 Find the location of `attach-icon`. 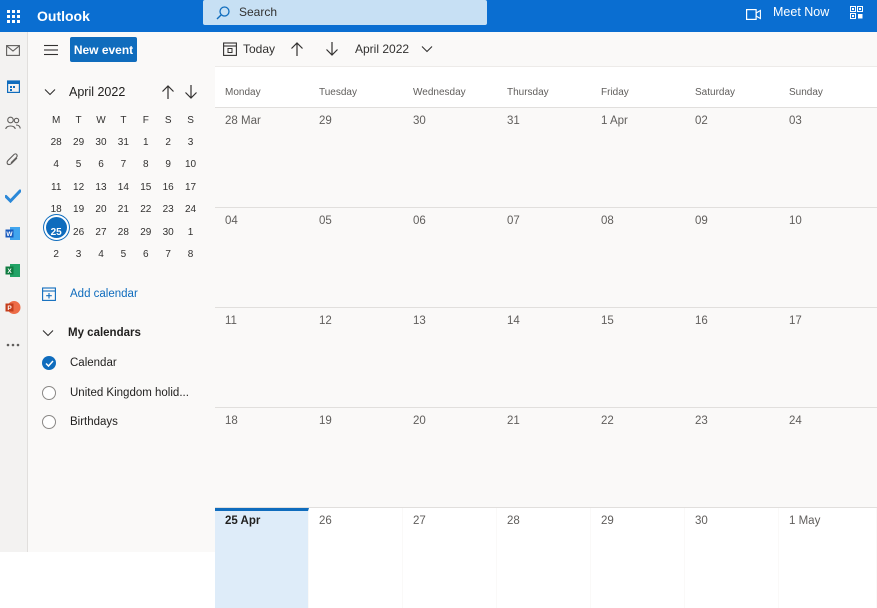

attach-icon is located at coordinates (13, 160).